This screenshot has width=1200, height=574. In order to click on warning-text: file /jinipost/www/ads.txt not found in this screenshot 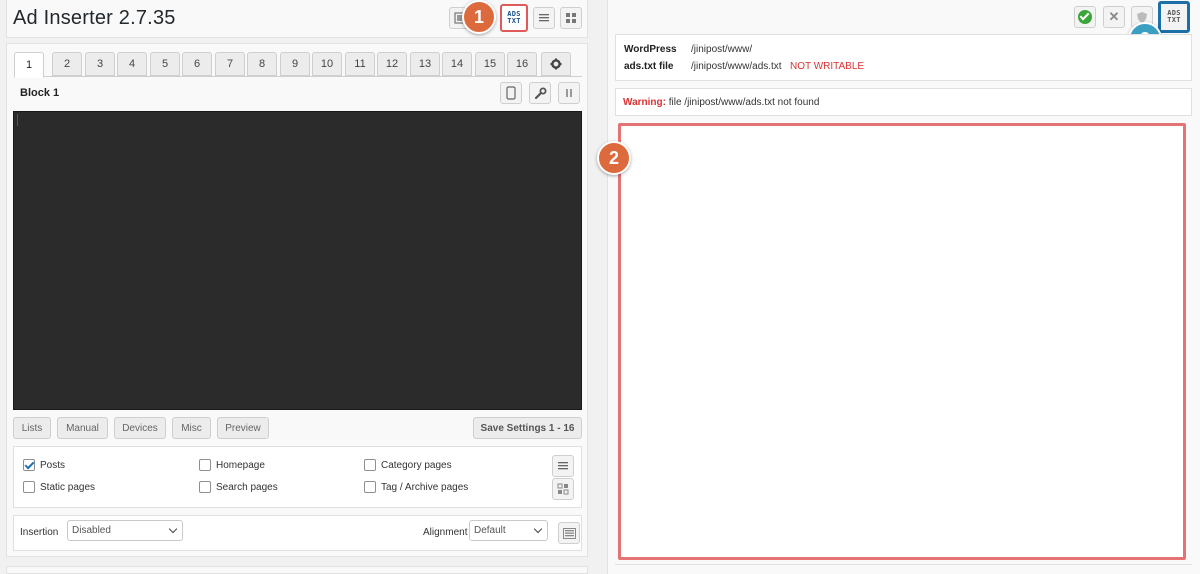, I will do `click(742, 102)`.